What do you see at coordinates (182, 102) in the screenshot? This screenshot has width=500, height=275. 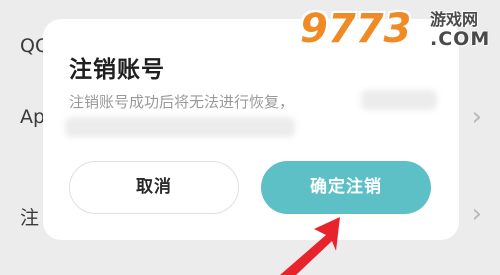 I see `dialog-message: 注销账号成功后将无法进行恢复，` at bounding box center [182, 102].